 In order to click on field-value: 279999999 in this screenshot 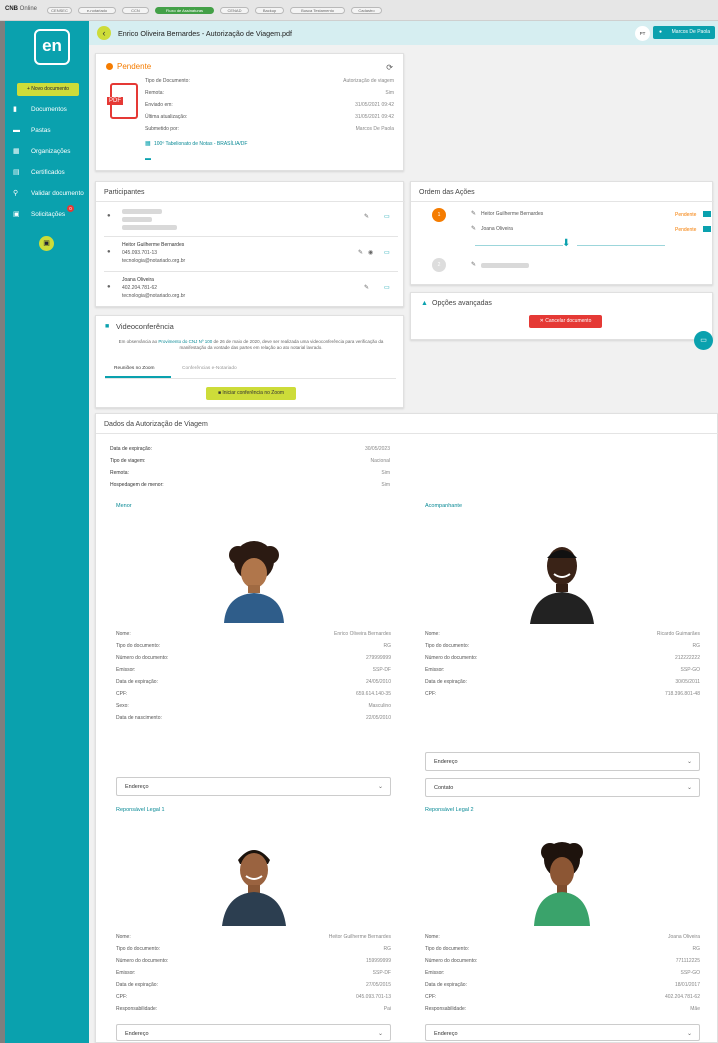, I will do `click(378, 658)`.